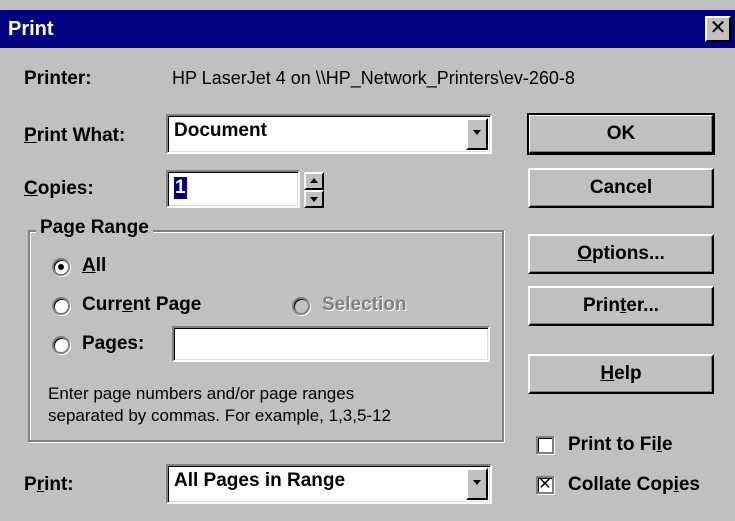 The height and width of the screenshot is (521, 735). What do you see at coordinates (180, 188) in the screenshot?
I see `copies-value: 1` at bounding box center [180, 188].